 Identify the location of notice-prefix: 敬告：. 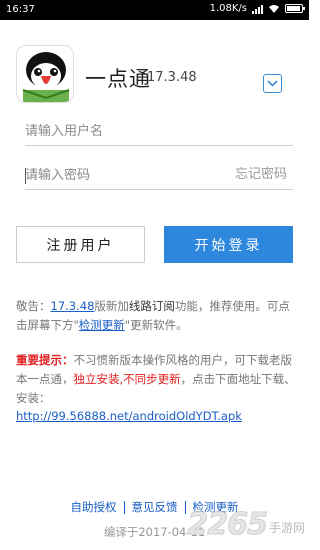
(33, 306).